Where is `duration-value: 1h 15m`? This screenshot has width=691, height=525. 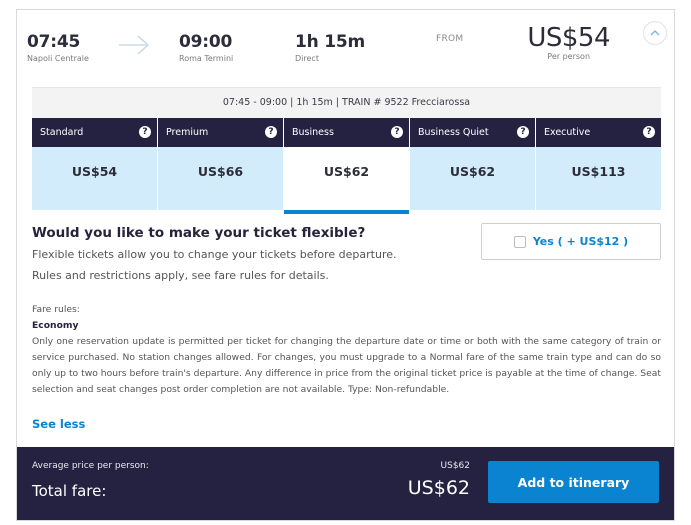
duration-value: 1h 15m is located at coordinates (330, 42).